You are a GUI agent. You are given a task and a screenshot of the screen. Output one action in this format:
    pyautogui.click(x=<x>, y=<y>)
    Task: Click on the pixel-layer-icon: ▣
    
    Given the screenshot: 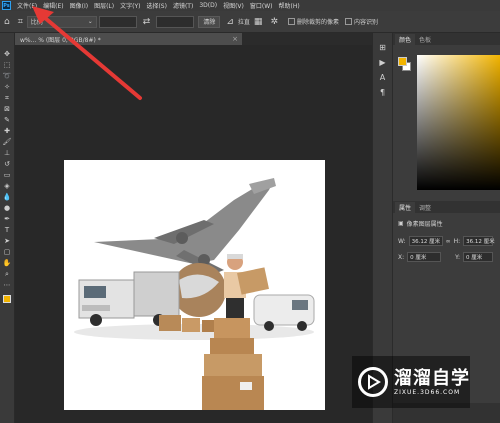 What is the action you would take?
    pyautogui.click(x=401, y=223)
    